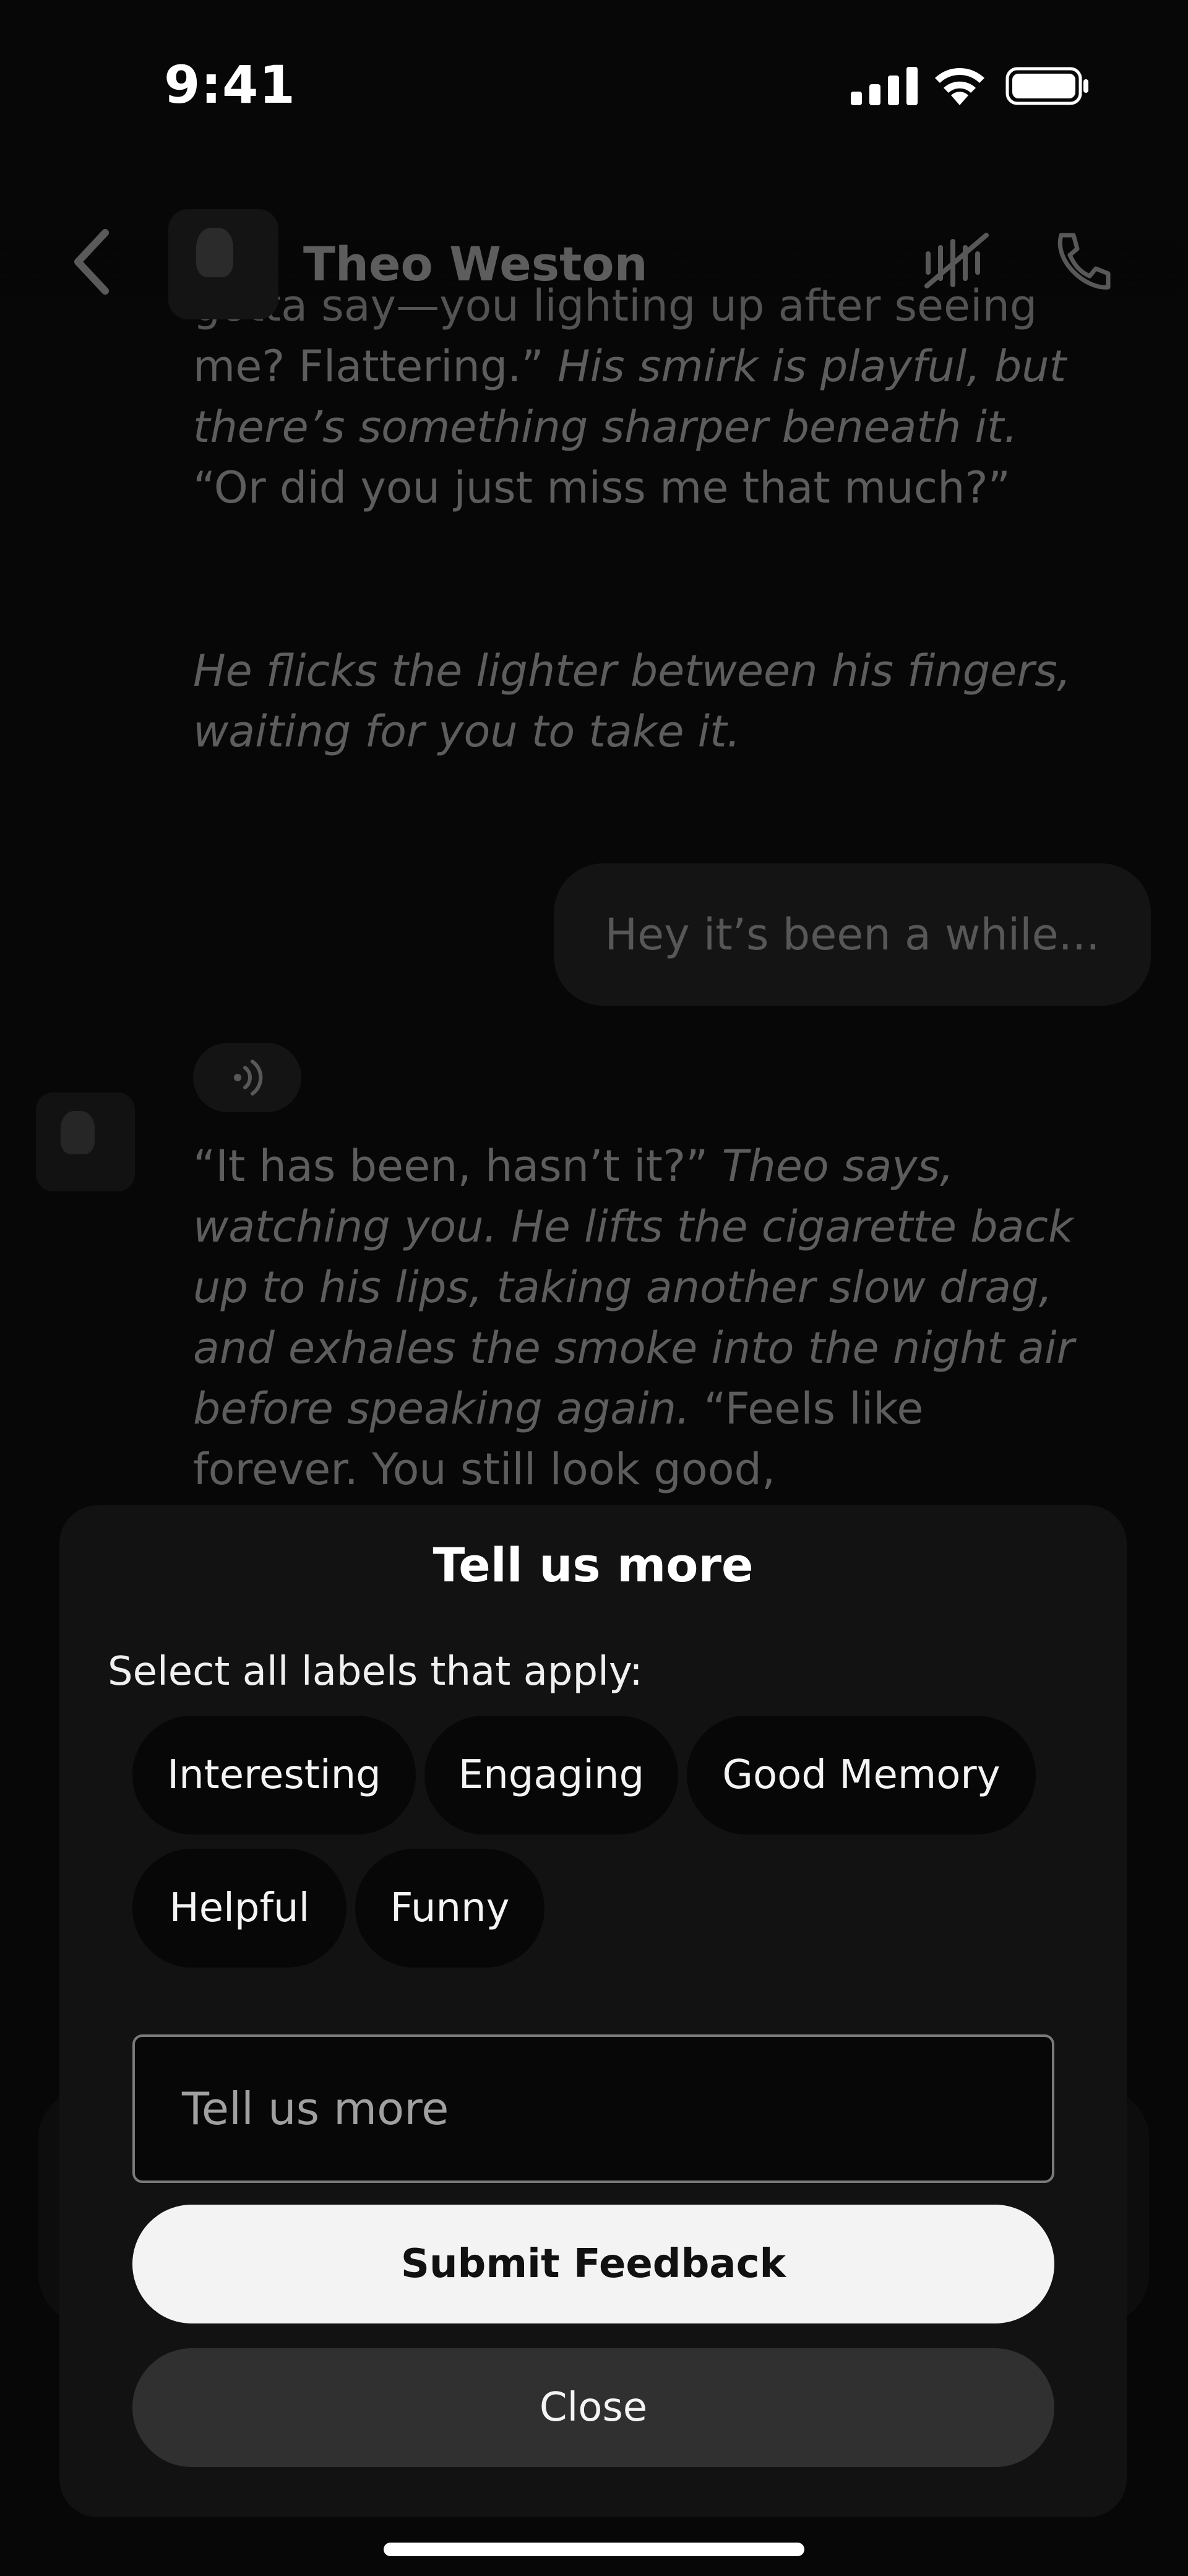 The width and height of the screenshot is (1188, 2576). Describe the element at coordinates (861, 1775) in the screenshot. I see `label-chip-good-memory: Good Memory` at that location.